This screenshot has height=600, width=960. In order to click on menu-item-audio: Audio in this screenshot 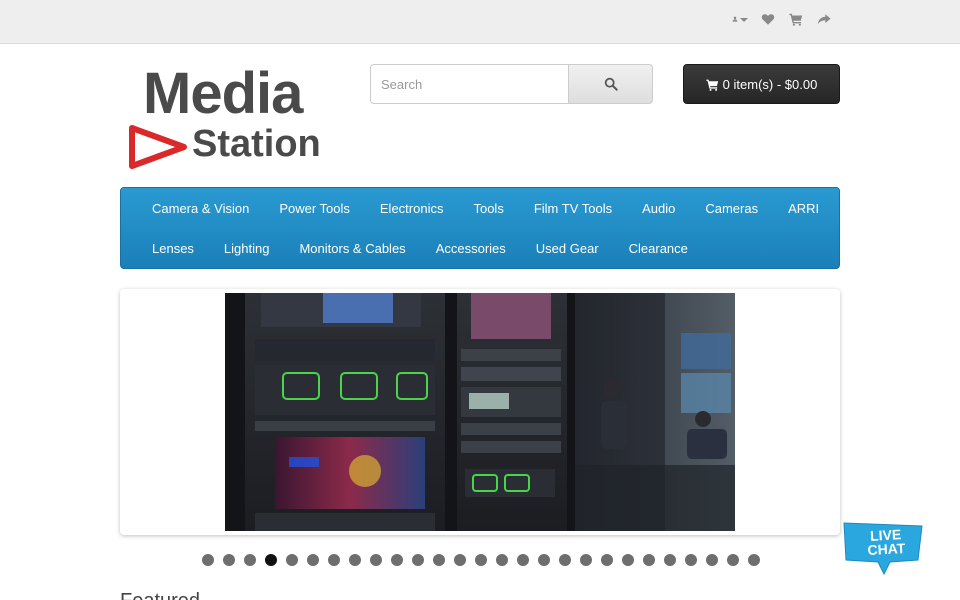, I will do `click(658, 208)`.